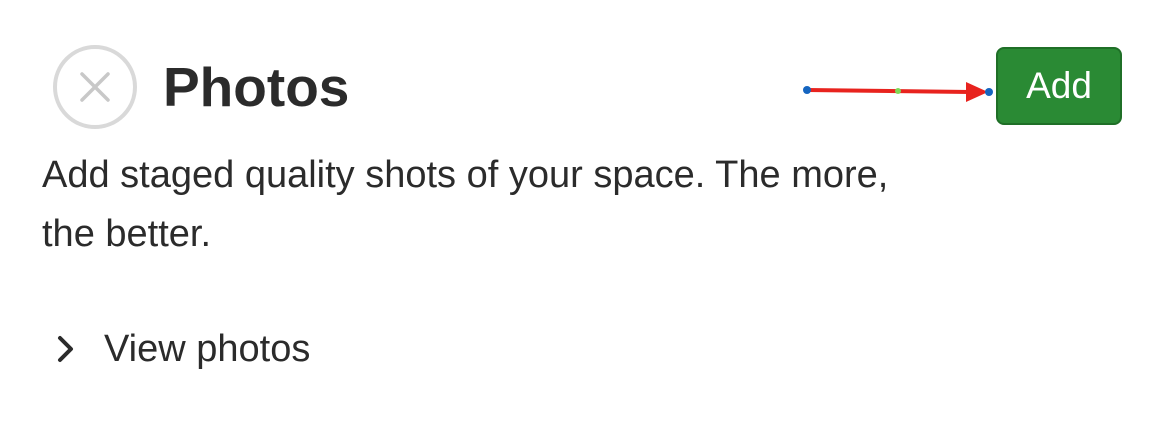 Image resolution: width=1163 pixels, height=425 pixels. I want to click on annotation-arrow, so click(898, 92).